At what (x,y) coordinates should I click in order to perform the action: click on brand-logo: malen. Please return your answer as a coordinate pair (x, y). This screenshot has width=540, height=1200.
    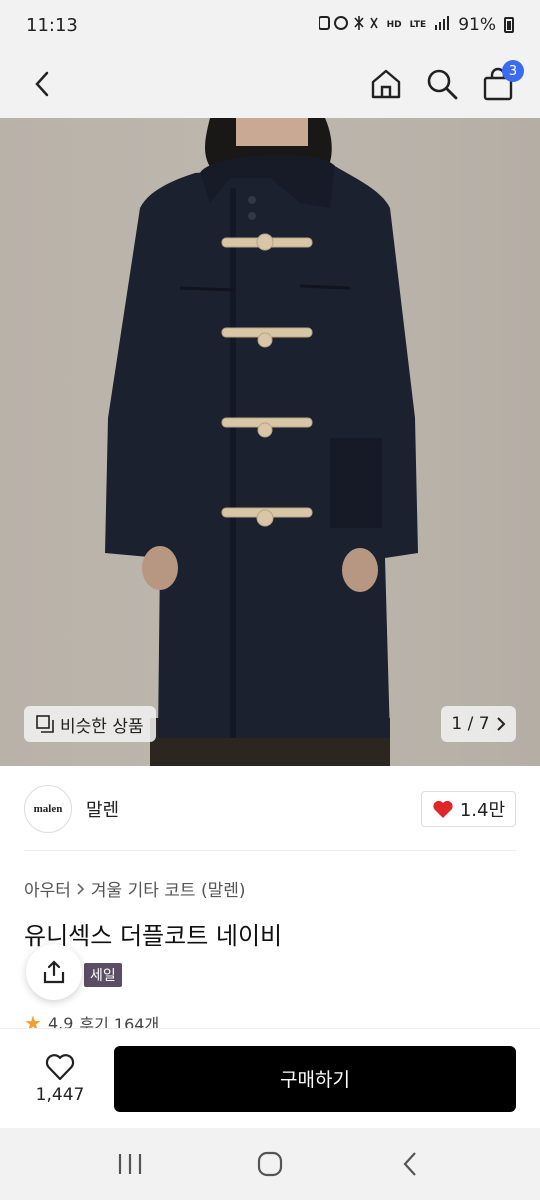
    Looking at the image, I should click on (48, 809).